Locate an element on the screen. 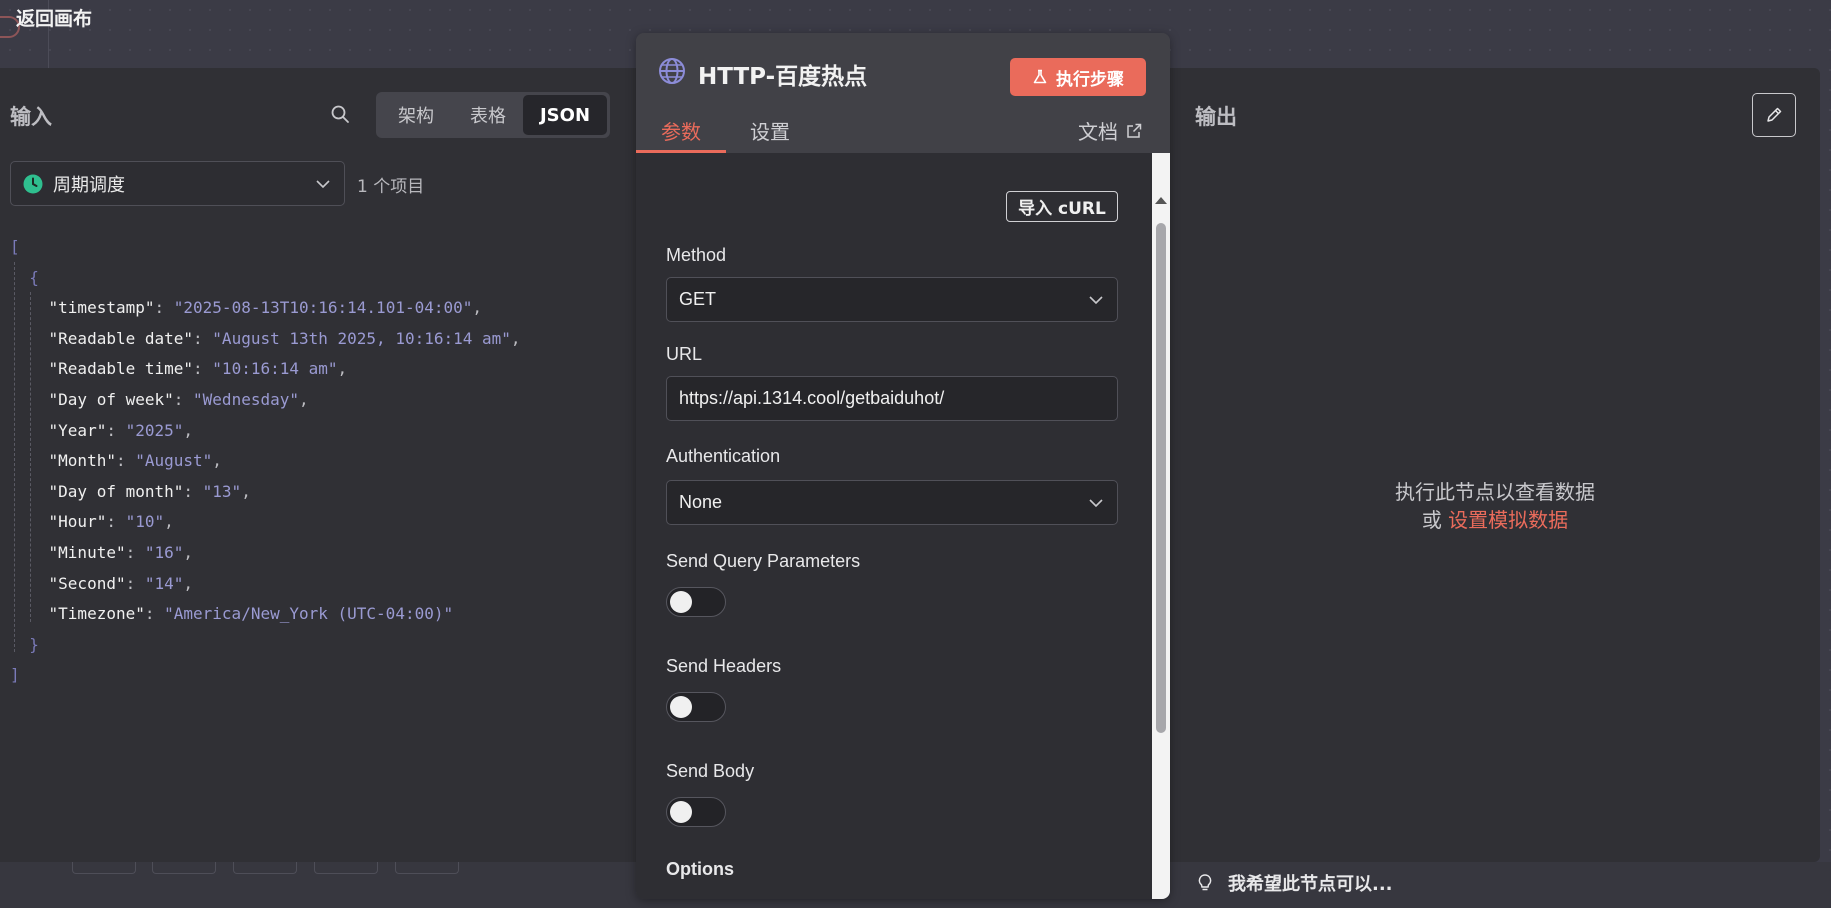 Image resolution: width=1831 pixels, height=908 pixels. flask-icon is located at coordinates (1040, 76).